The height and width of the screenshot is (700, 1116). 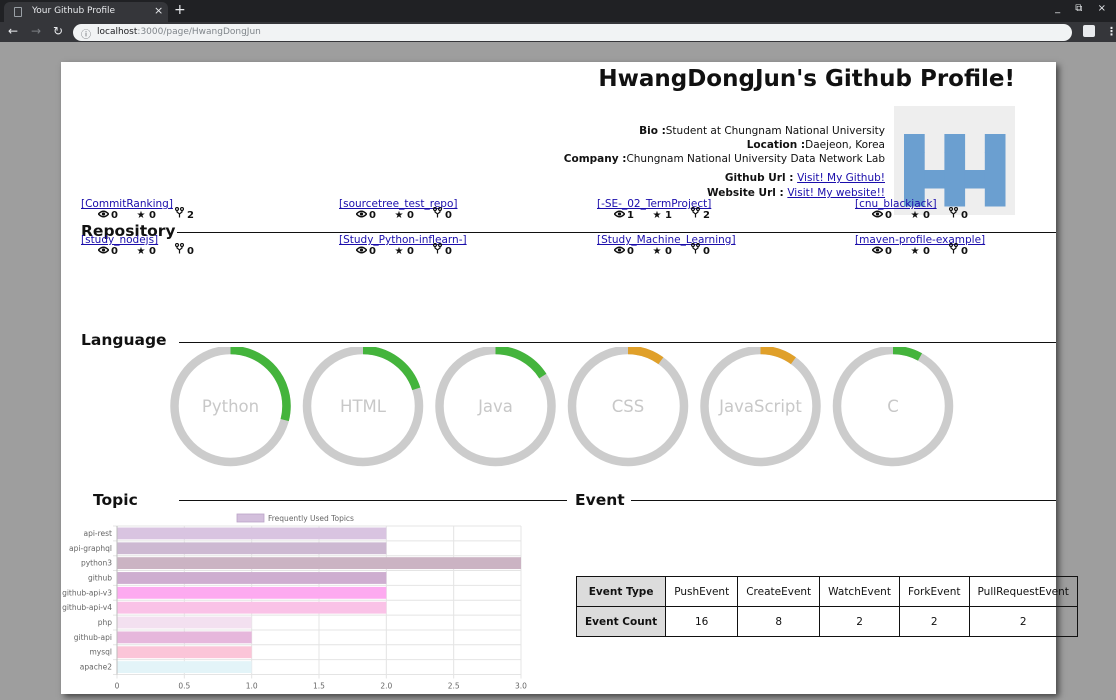 I want to click on tab-title: Your Github Profile, so click(x=74, y=11).